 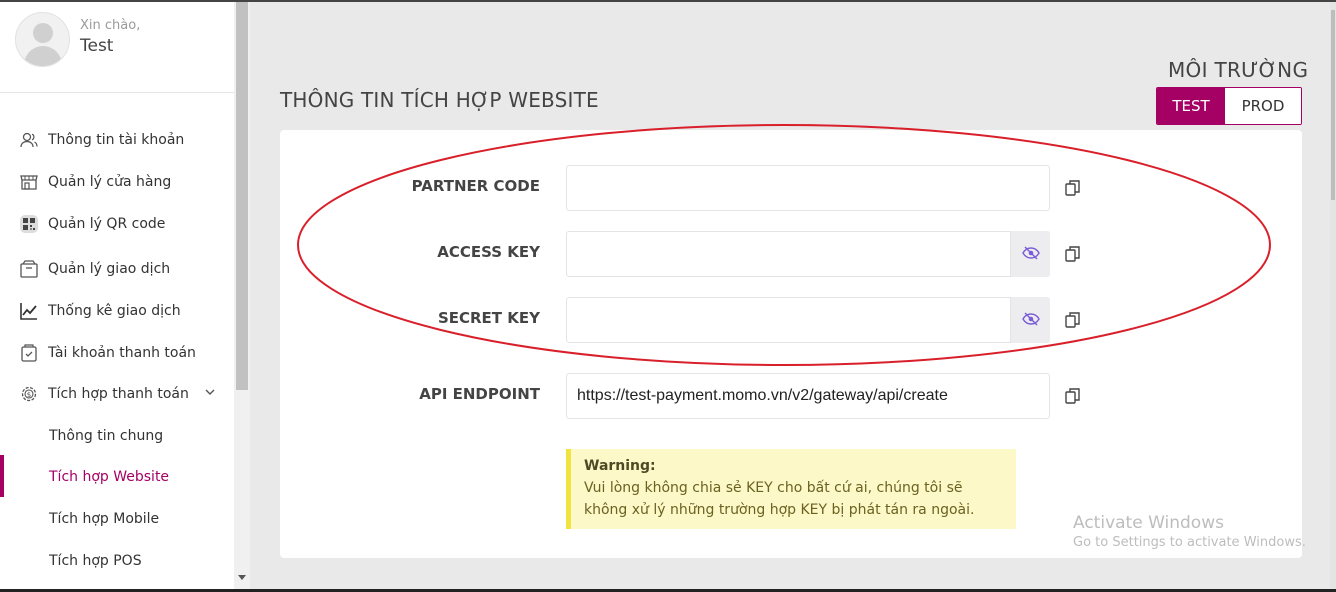 I want to click on store-icon, so click(x=29, y=182).